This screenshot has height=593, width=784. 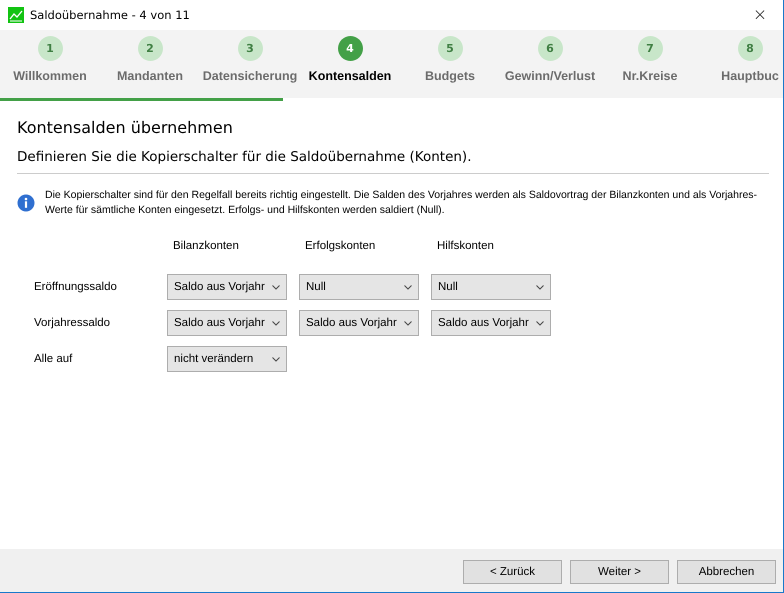 What do you see at coordinates (206, 246) in the screenshot?
I see `column-header: Bilanzkonten` at bounding box center [206, 246].